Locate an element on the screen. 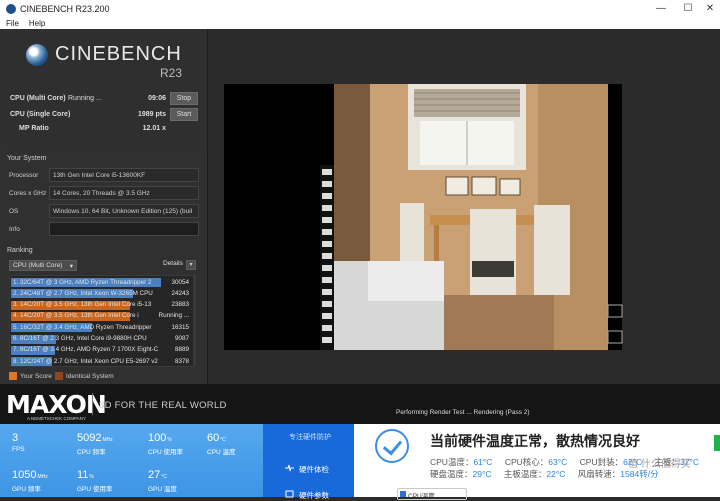  logo-version: R23 is located at coordinates (171, 73).